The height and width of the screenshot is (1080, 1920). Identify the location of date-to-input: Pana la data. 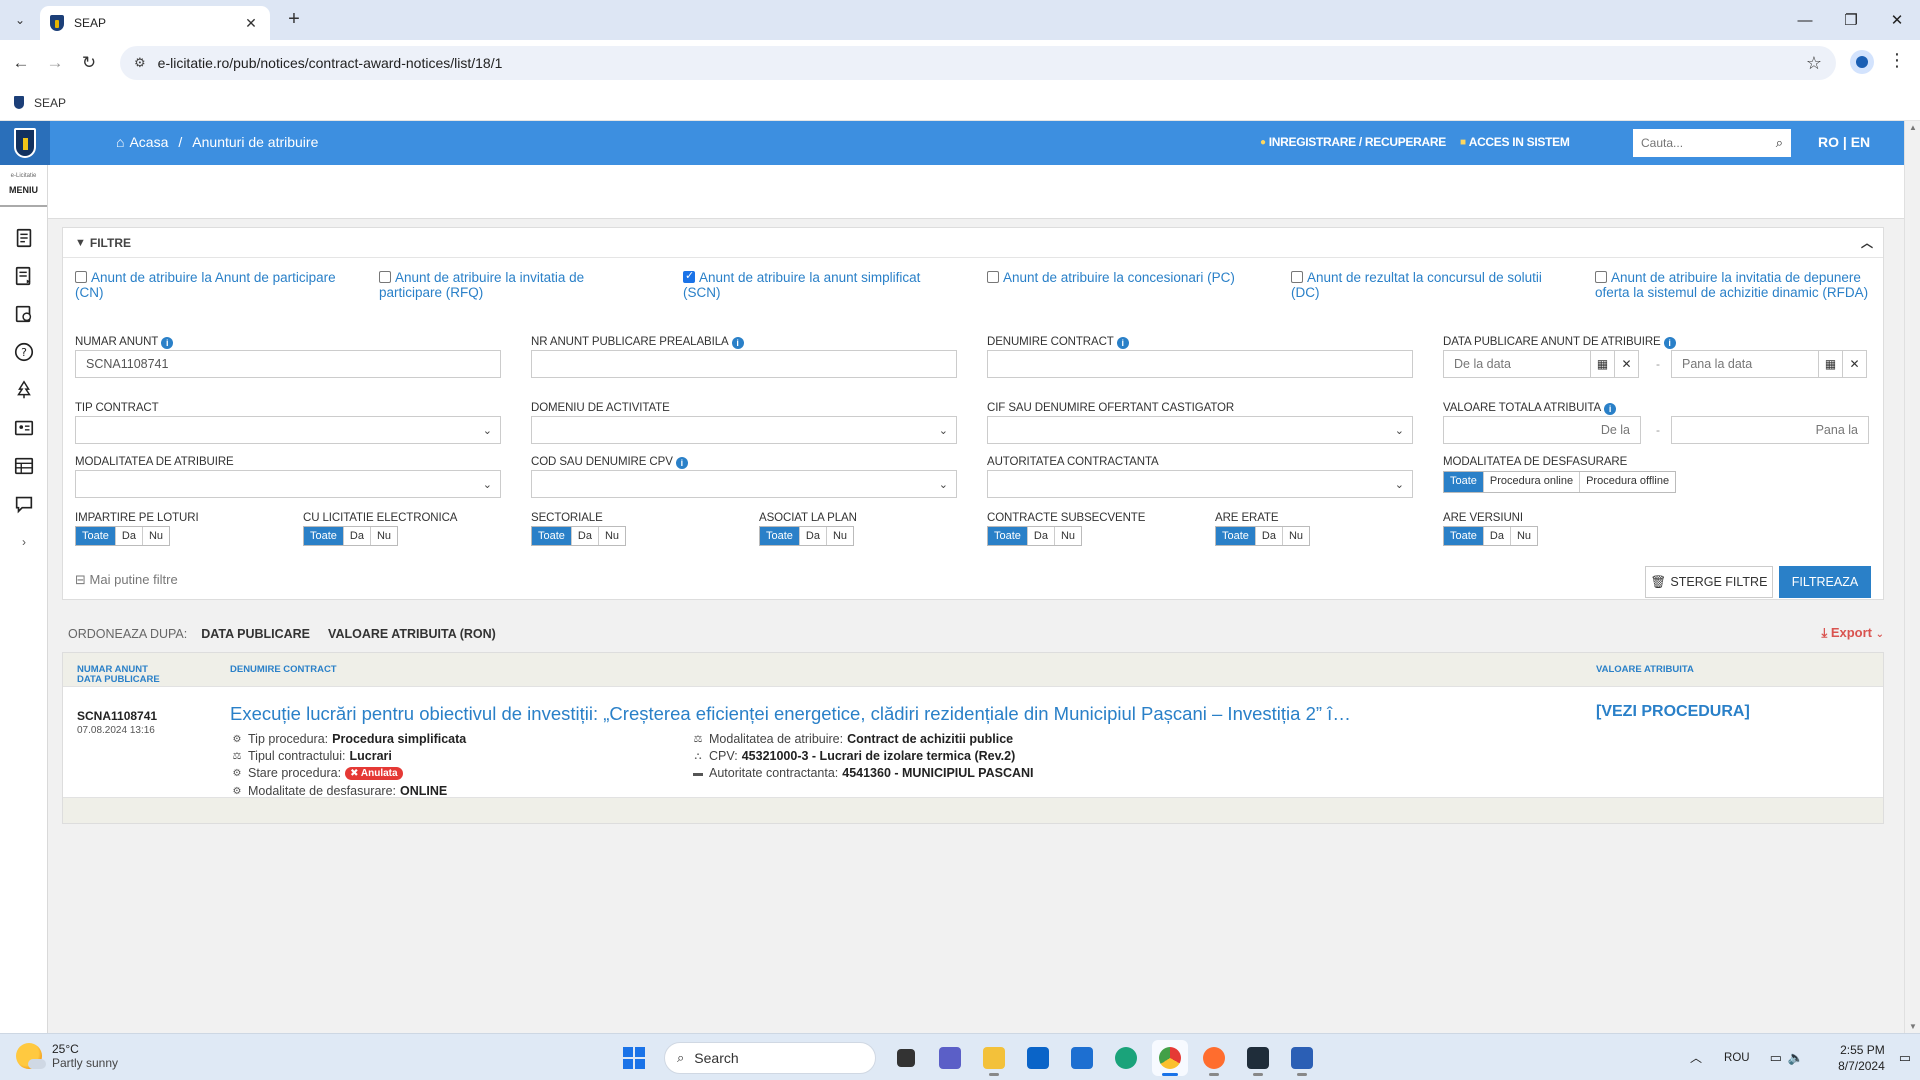
(1745, 364).